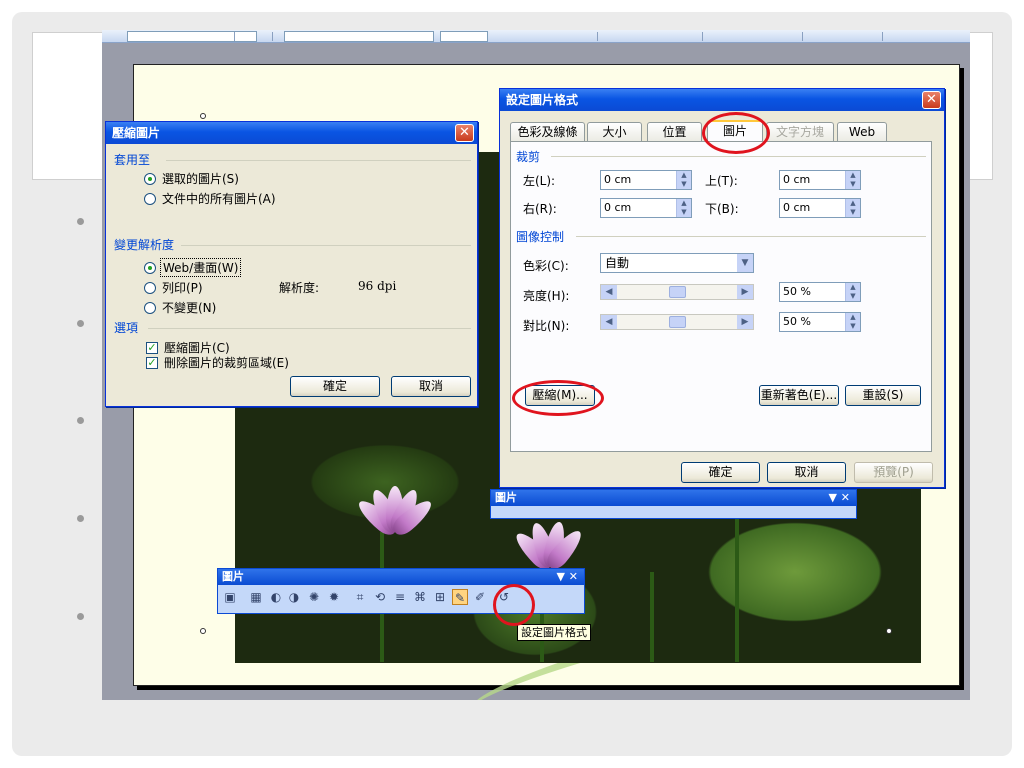 The image size is (1024, 768). What do you see at coordinates (614, 132) in the screenshot?
I see `tab-size: 大小` at bounding box center [614, 132].